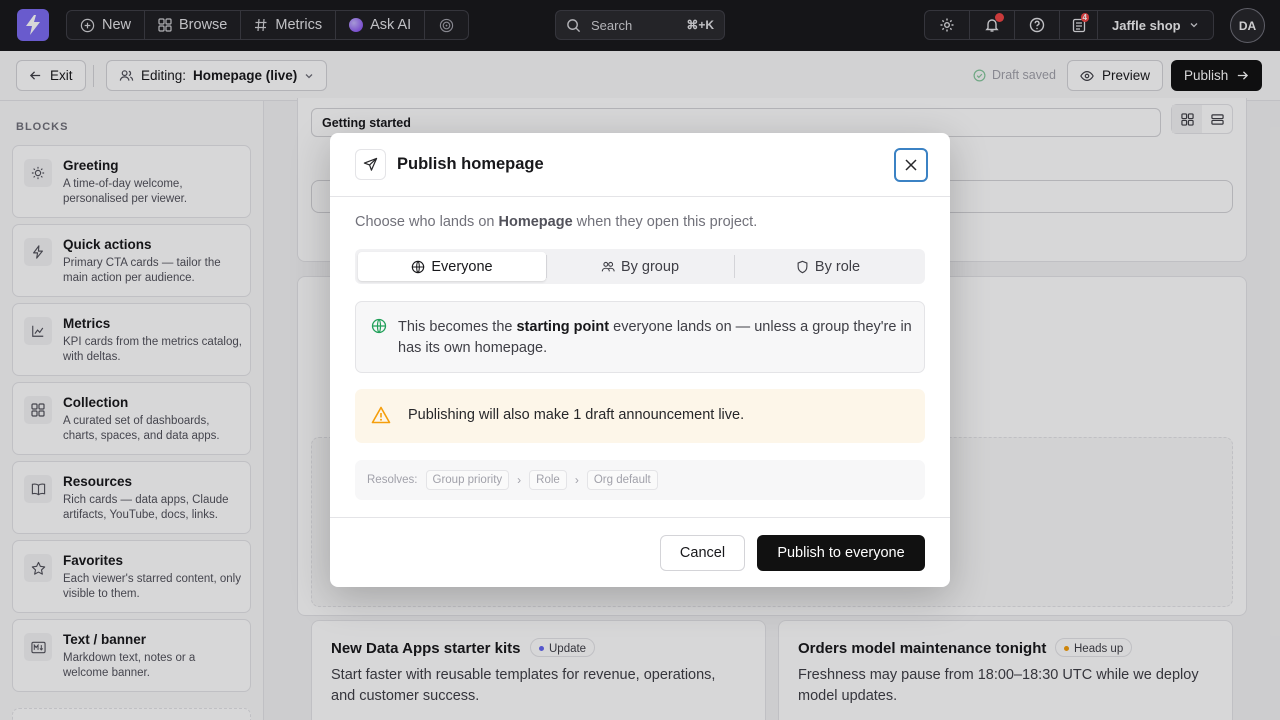 The image size is (1280, 720). Describe the element at coordinates (608, 266) in the screenshot. I see `users-icon` at that location.